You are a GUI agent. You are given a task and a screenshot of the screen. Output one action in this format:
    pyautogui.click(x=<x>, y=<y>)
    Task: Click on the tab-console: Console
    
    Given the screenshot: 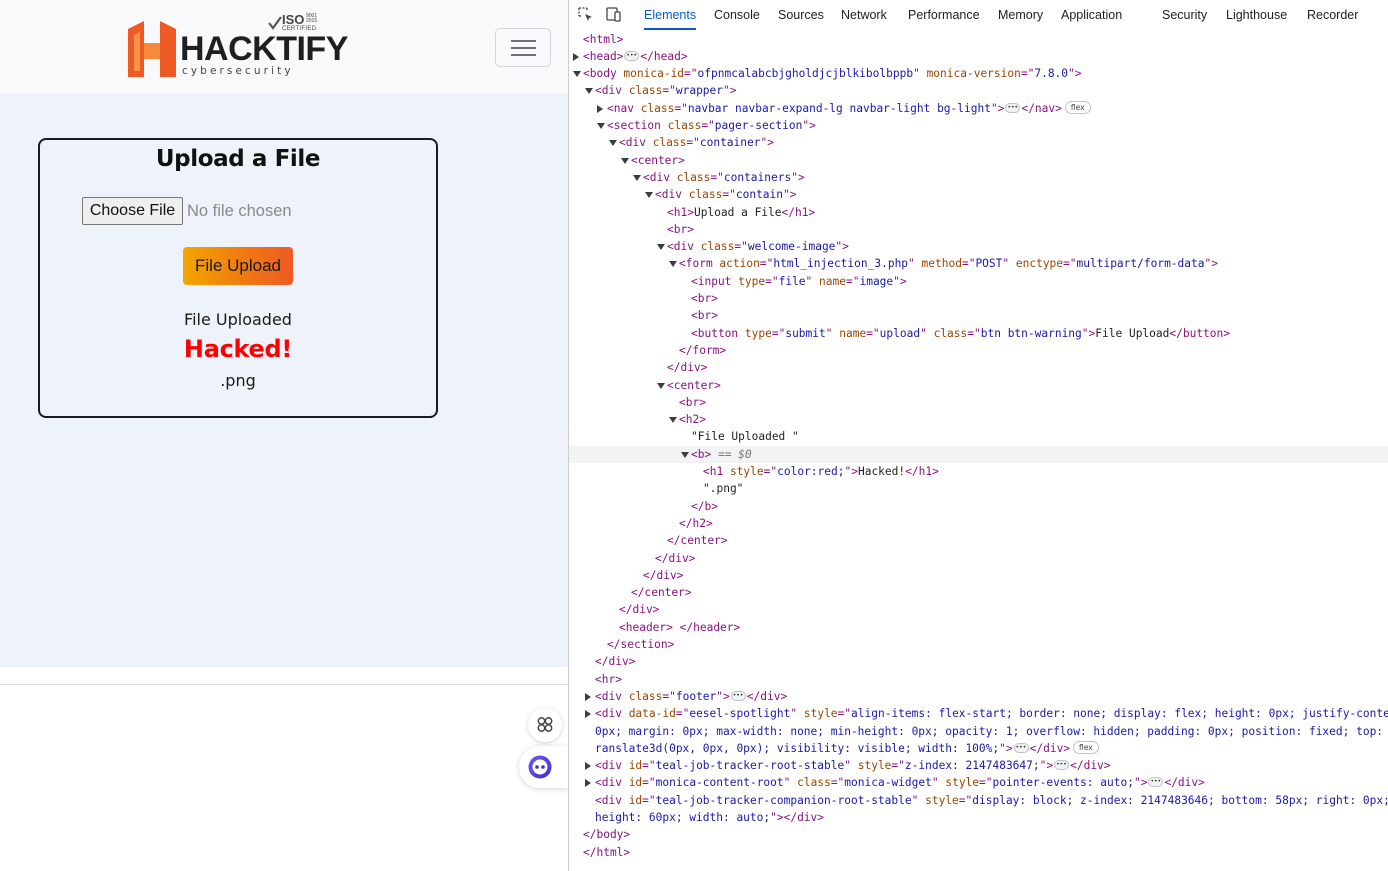 What is the action you would take?
    pyautogui.click(x=737, y=15)
    